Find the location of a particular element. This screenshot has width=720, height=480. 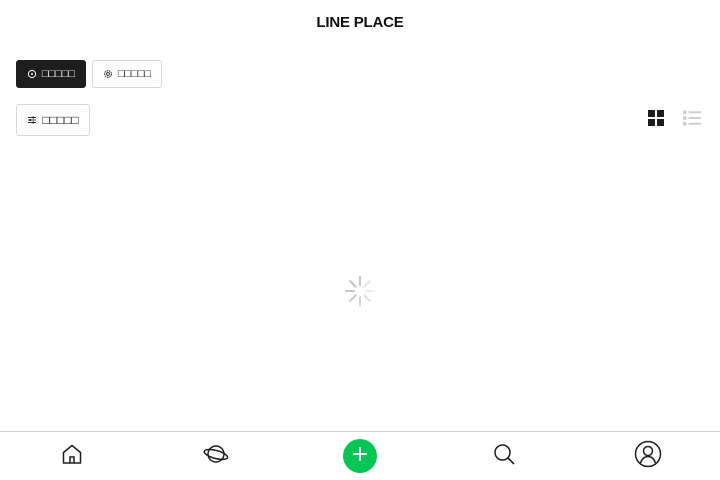

plus-icon is located at coordinates (360, 456).